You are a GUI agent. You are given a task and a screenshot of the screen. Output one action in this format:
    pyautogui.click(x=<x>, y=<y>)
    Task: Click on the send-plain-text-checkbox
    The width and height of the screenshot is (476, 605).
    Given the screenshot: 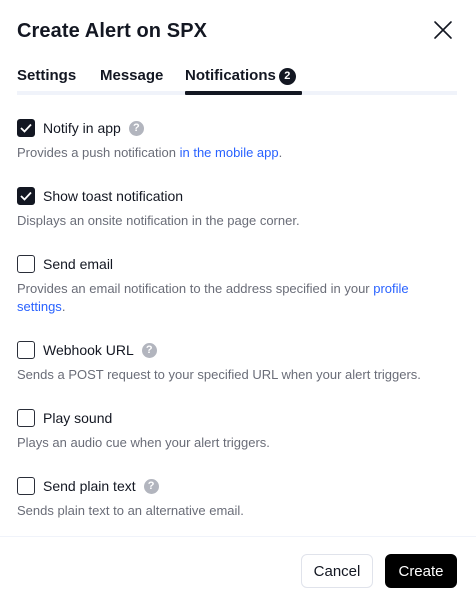 What is the action you would take?
    pyautogui.click(x=26, y=486)
    